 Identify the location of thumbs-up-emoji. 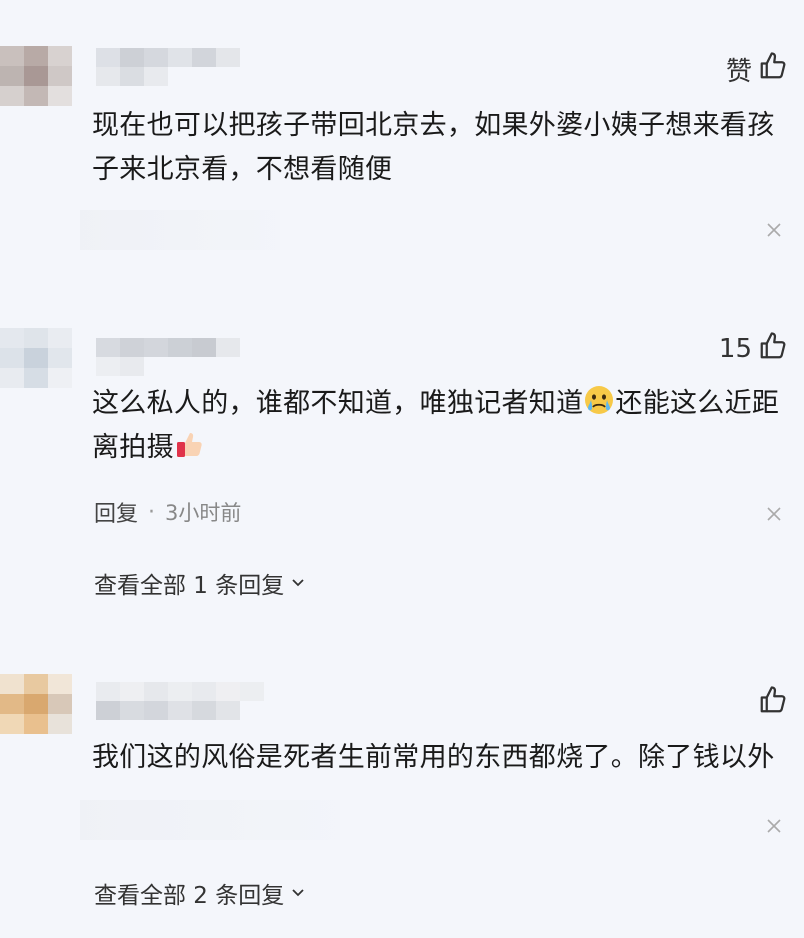
(190, 444).